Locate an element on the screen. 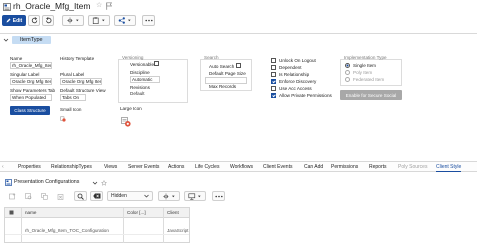 This screenshot has height=243, width=477. search-mode-value: Hidden is located at coordinates (119, 196).